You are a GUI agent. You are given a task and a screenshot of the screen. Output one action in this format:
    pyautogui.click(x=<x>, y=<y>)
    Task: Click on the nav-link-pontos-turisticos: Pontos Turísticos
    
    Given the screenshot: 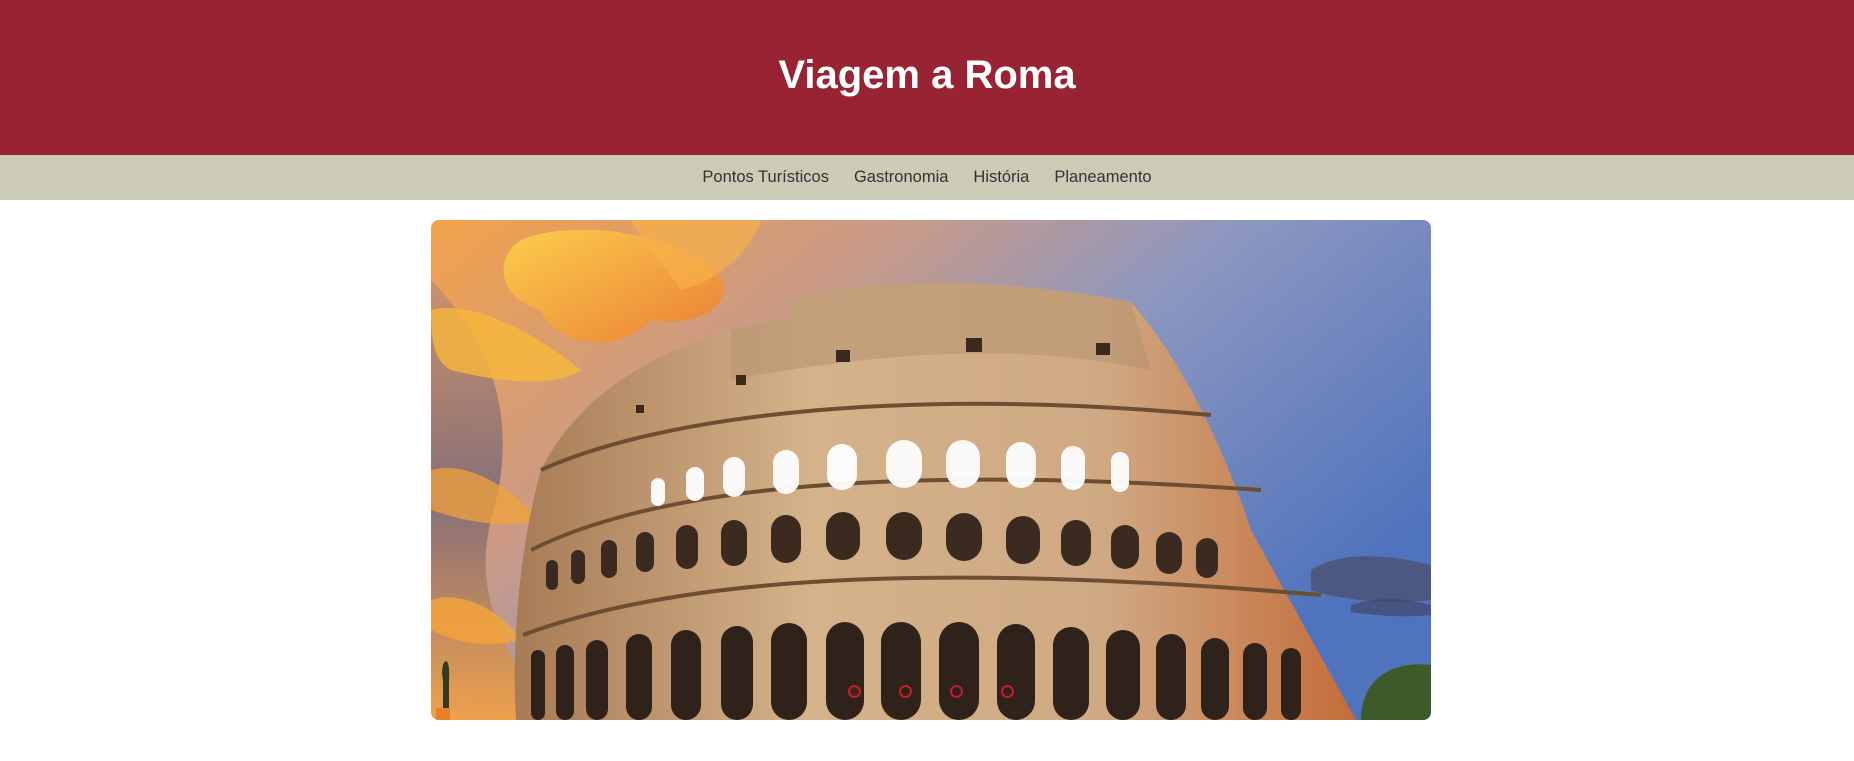 What is the action you would take?
    pyautogui.click(x=765, y=177)
    